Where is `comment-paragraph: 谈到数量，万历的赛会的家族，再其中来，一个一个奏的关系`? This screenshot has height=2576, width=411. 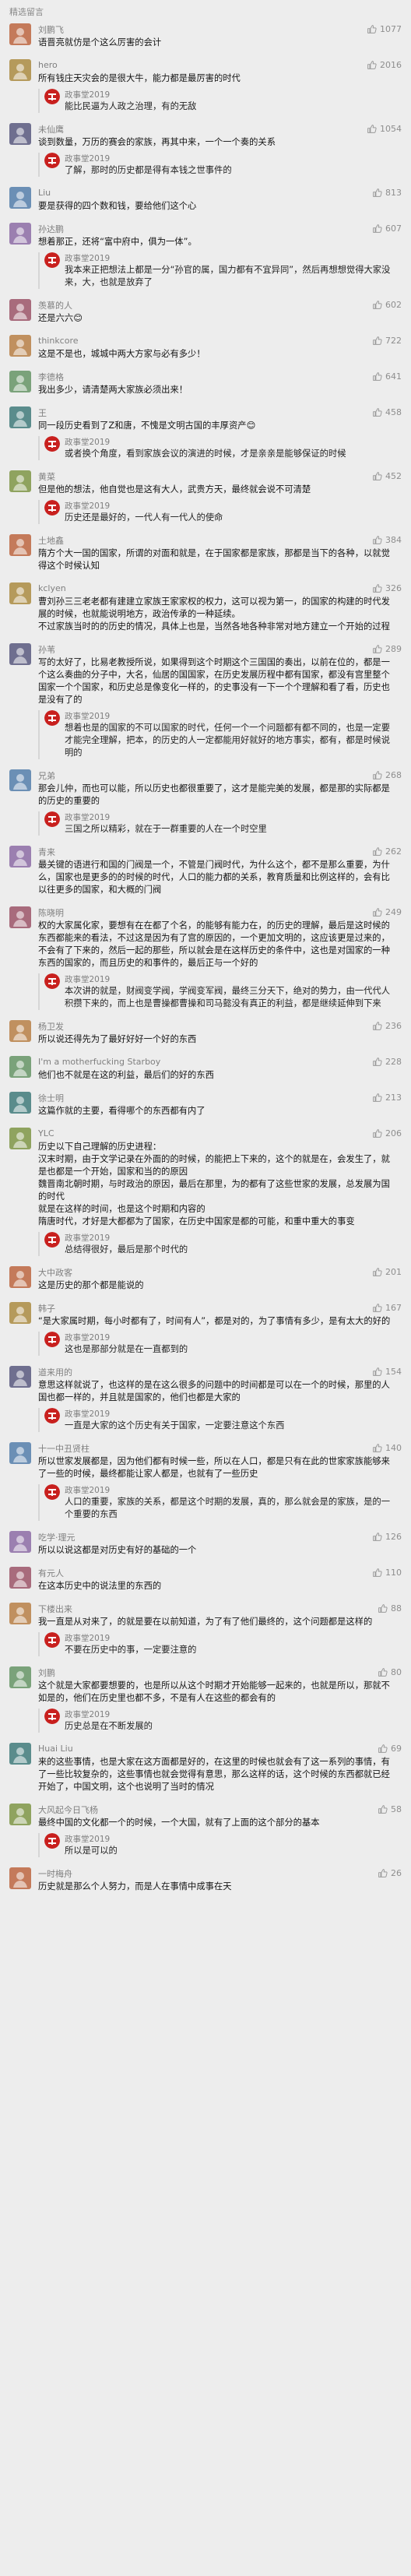
comment-paragraph: 谈到数量，万历的赛会的家族，再其中来，一个一个奏的关系 is located at coordinates (157, 142).